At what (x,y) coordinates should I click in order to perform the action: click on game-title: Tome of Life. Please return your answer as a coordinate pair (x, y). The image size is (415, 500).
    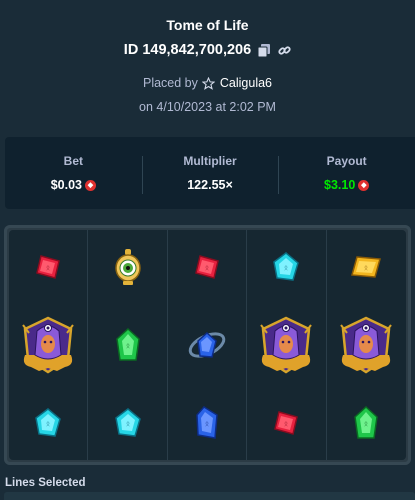
    Looking at the image, I should click on (207, 25).